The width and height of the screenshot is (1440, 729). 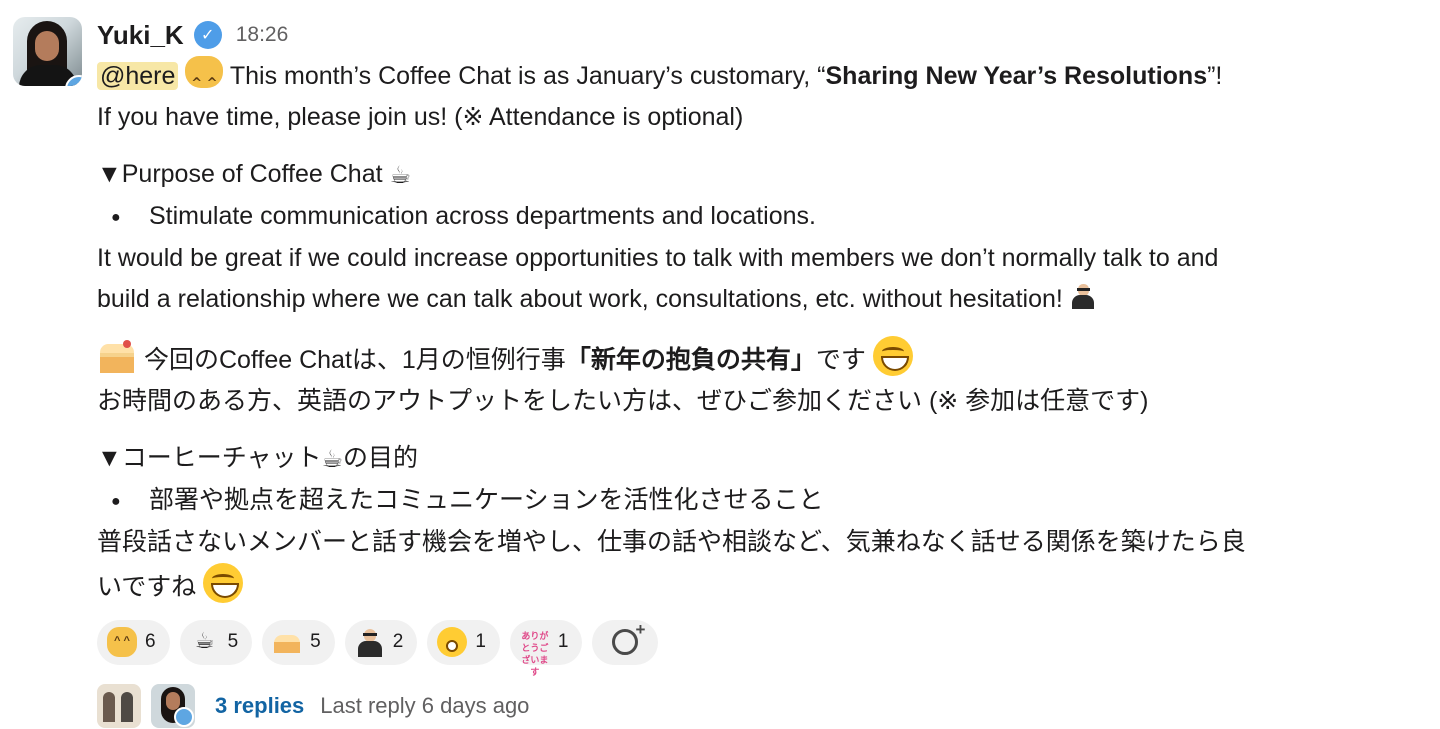 I want to click on add-reaction-button, so click(x=625, y=642).